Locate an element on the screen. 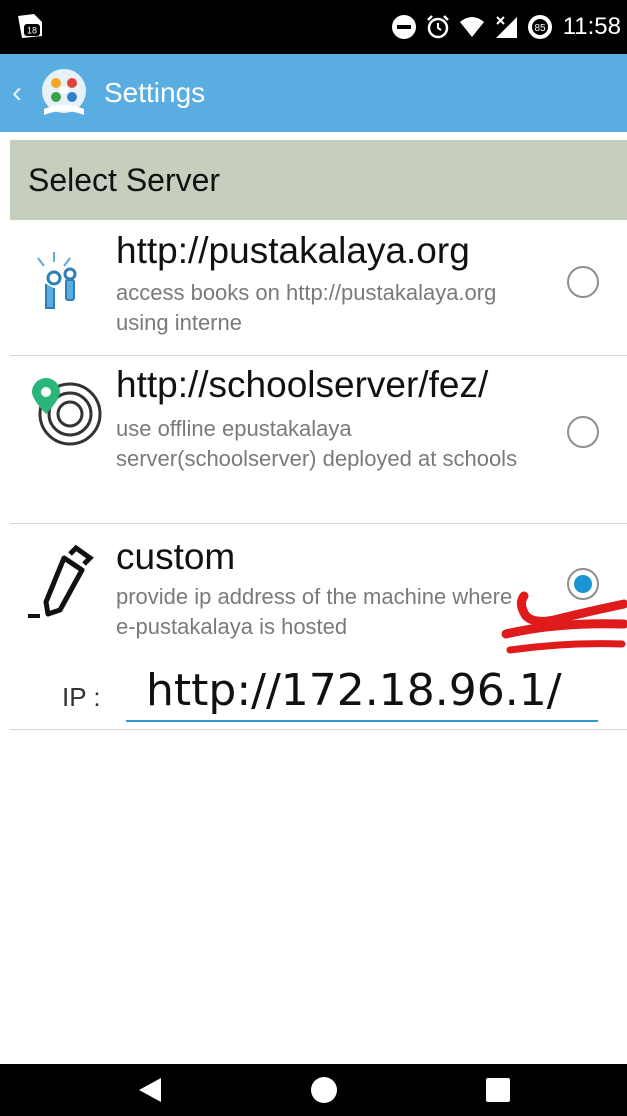 This screenshot has height=1116, width=627. back-triangle-icon is located at coordinates (150, 1090).